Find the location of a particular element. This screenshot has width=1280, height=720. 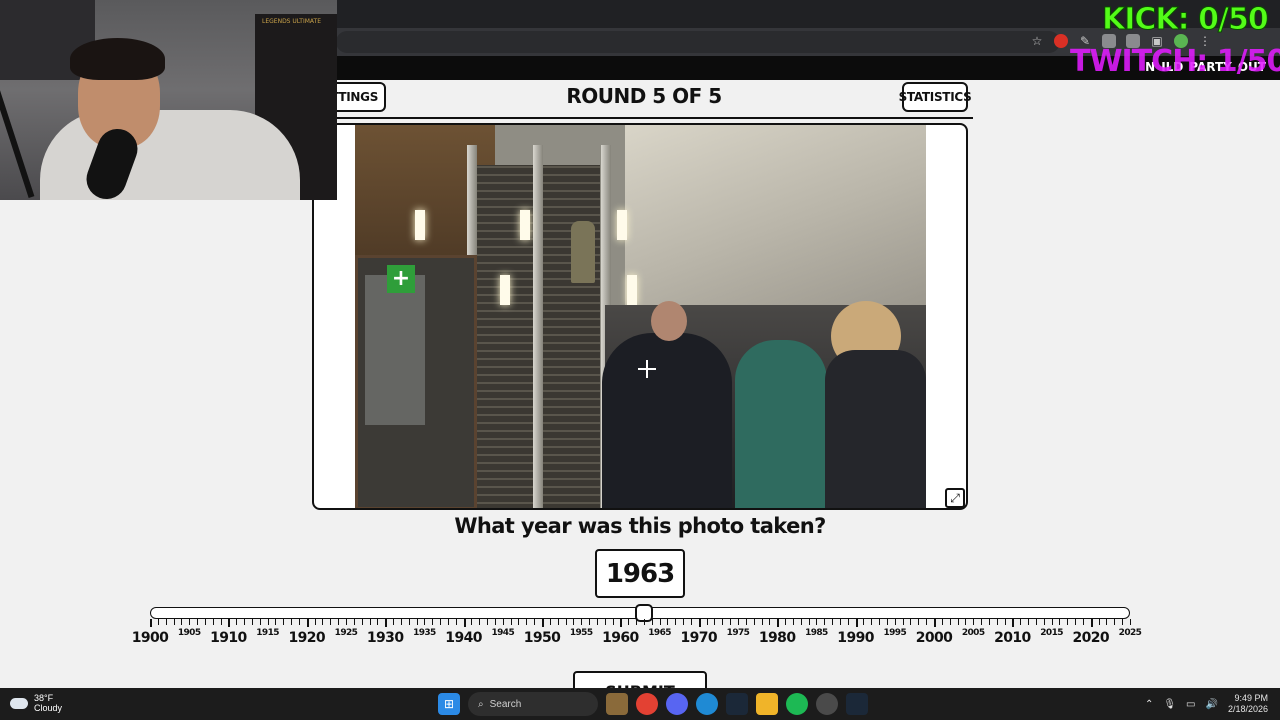

taskbar-search: ⌕ Search is located at coordinates (533, 704).